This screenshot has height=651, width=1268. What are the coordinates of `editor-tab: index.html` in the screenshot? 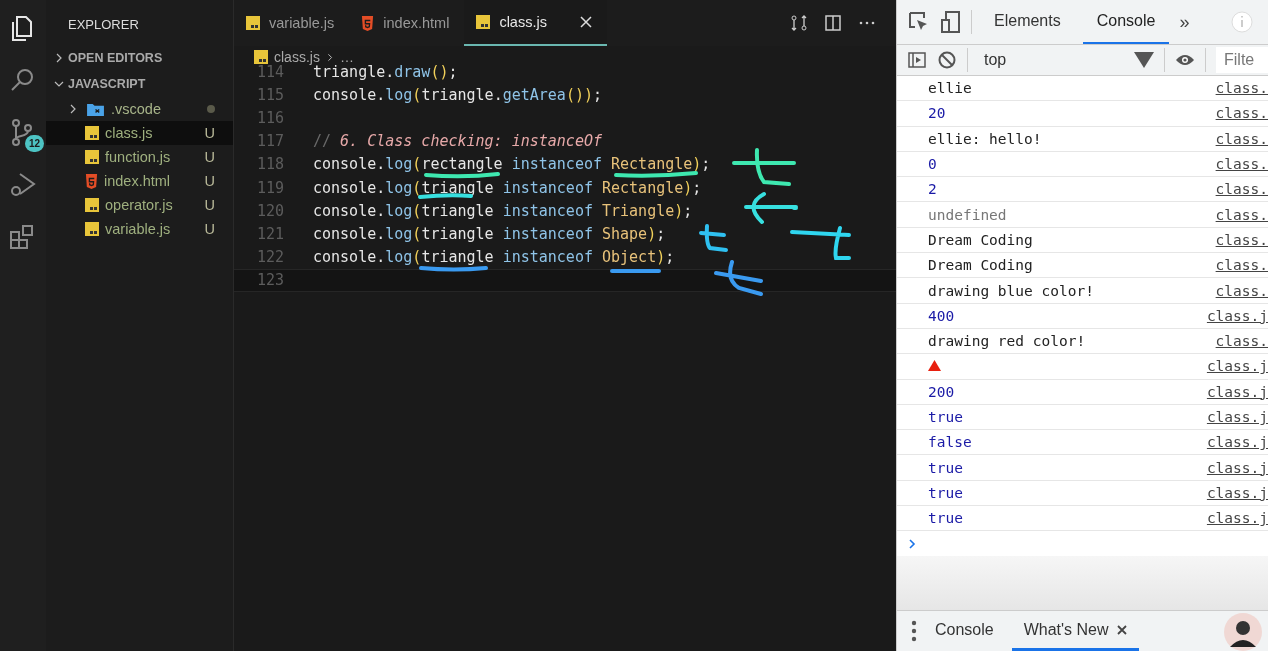 It's located at (407, 23).